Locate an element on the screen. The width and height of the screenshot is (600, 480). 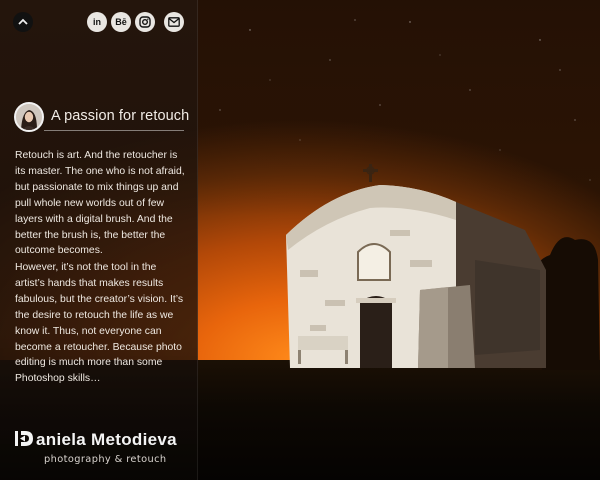
linkedin-button: in is located at coordinates (97, 22).